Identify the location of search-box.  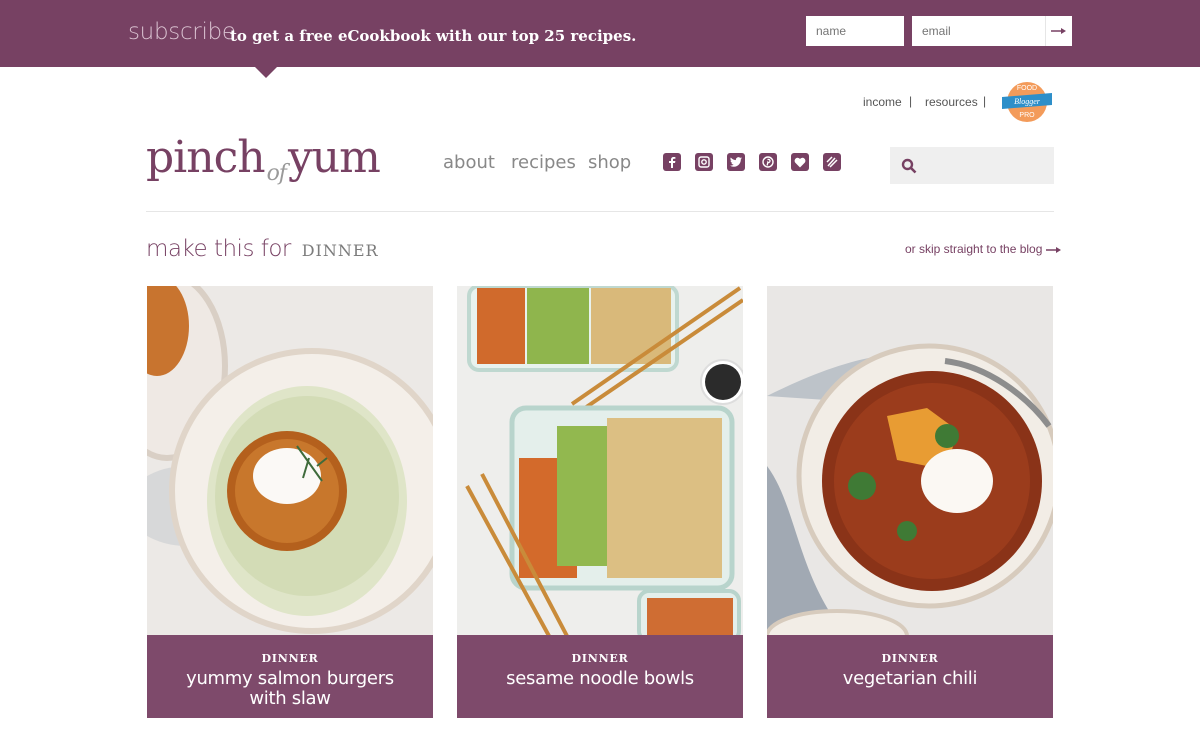
(972, 165).